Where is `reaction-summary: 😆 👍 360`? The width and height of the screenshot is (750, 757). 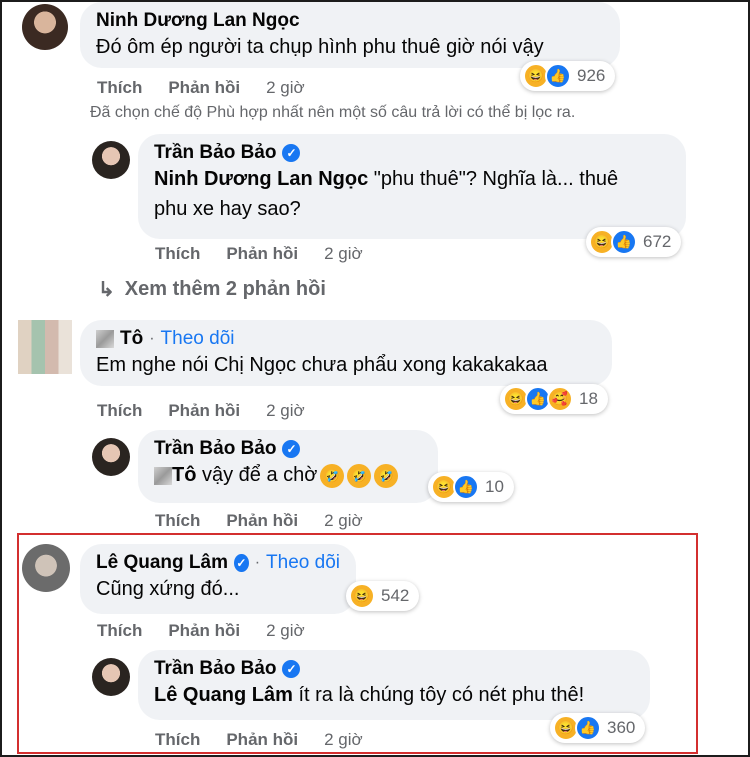
reaction-summary: 😆 👍 360 is located at coordinates (598, 728).